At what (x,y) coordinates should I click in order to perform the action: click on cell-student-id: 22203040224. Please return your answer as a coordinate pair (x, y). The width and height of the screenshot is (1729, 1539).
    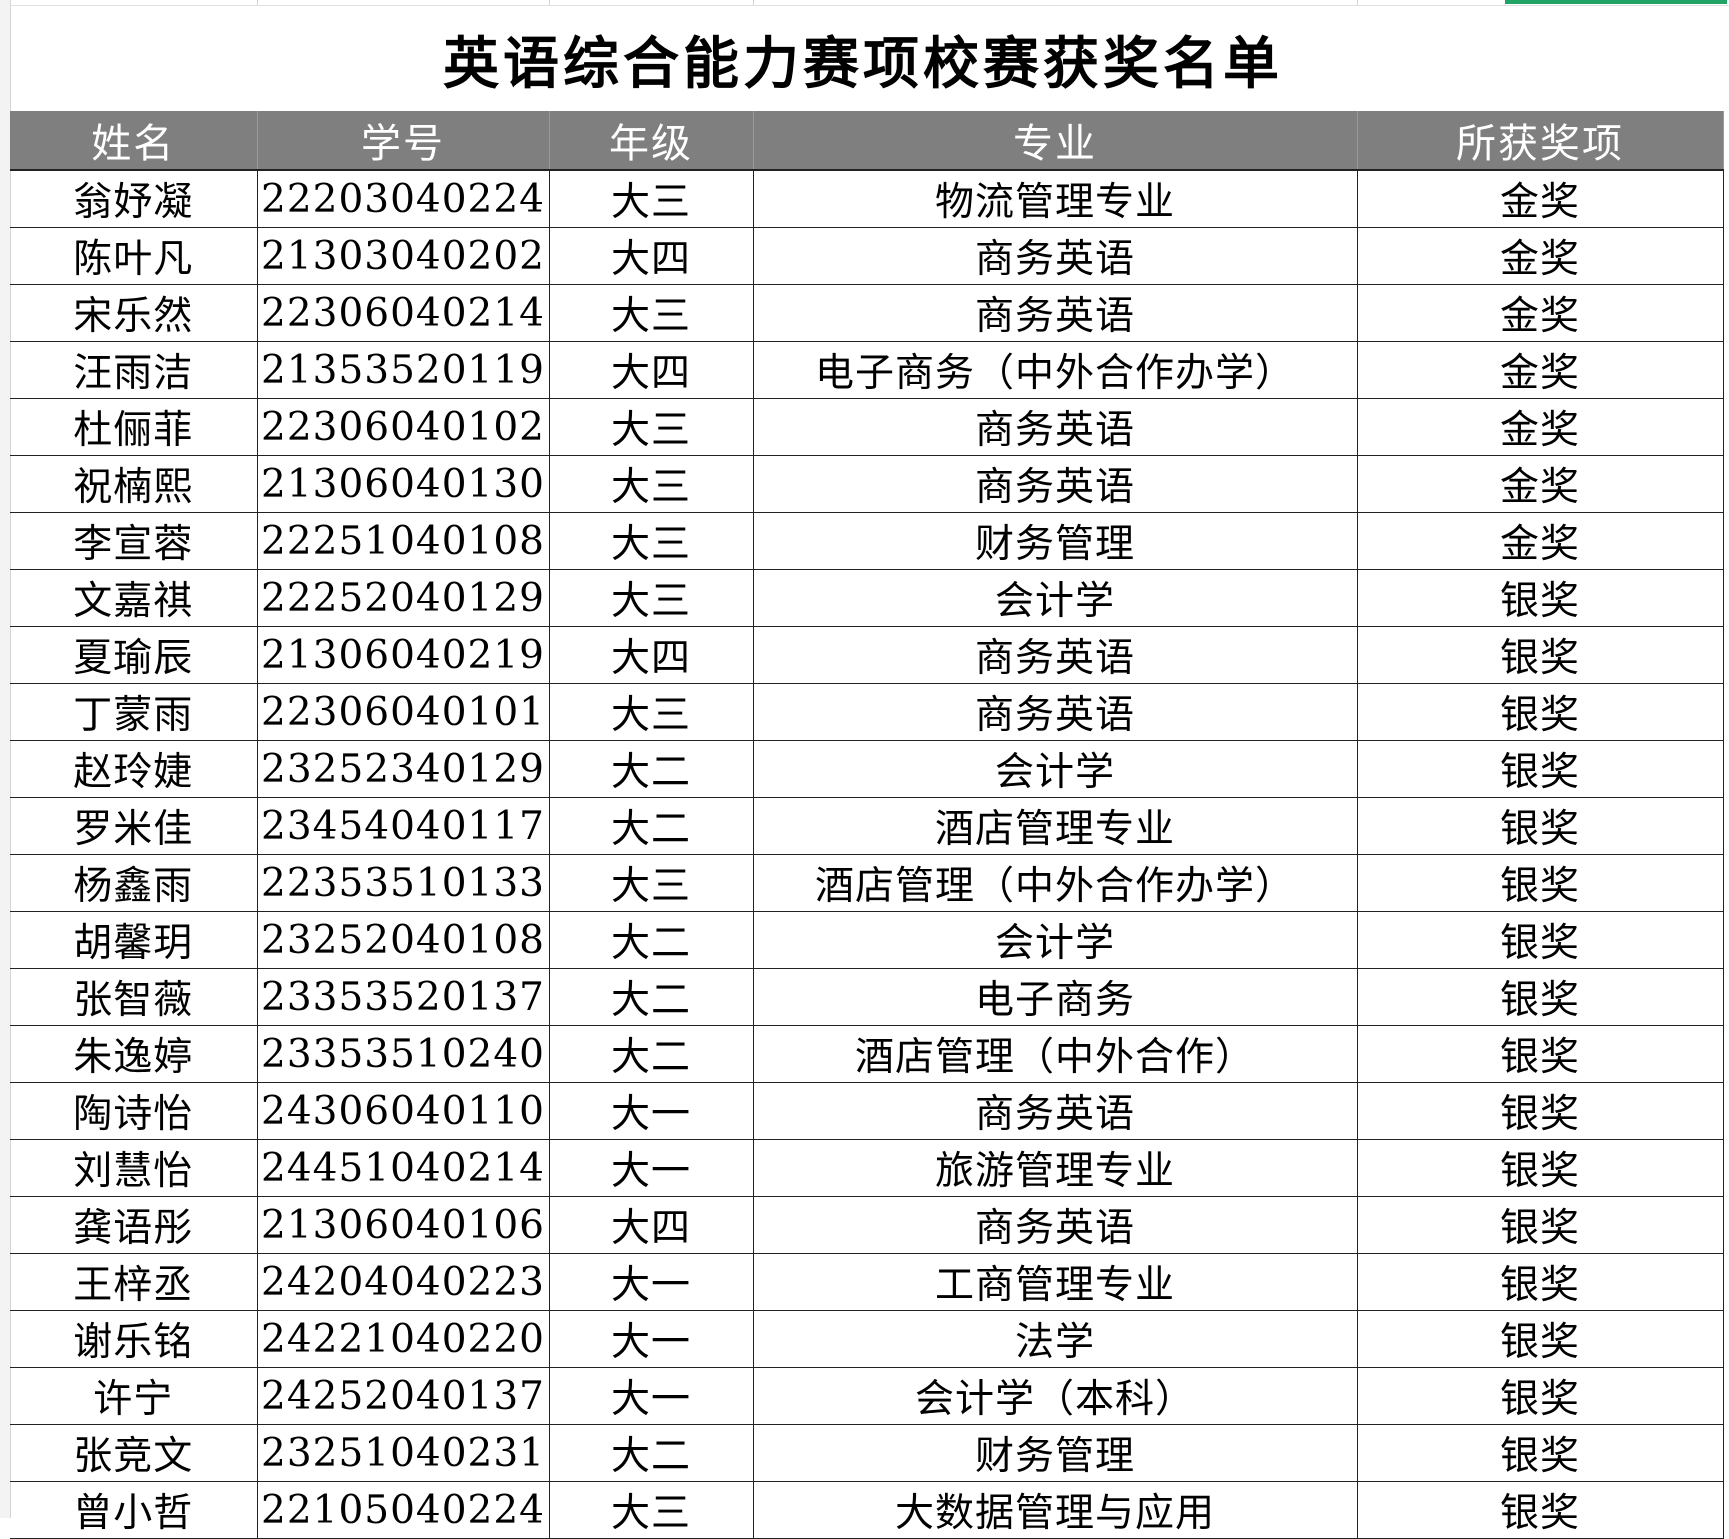
    Looking at the image, I should click on (403, 199).